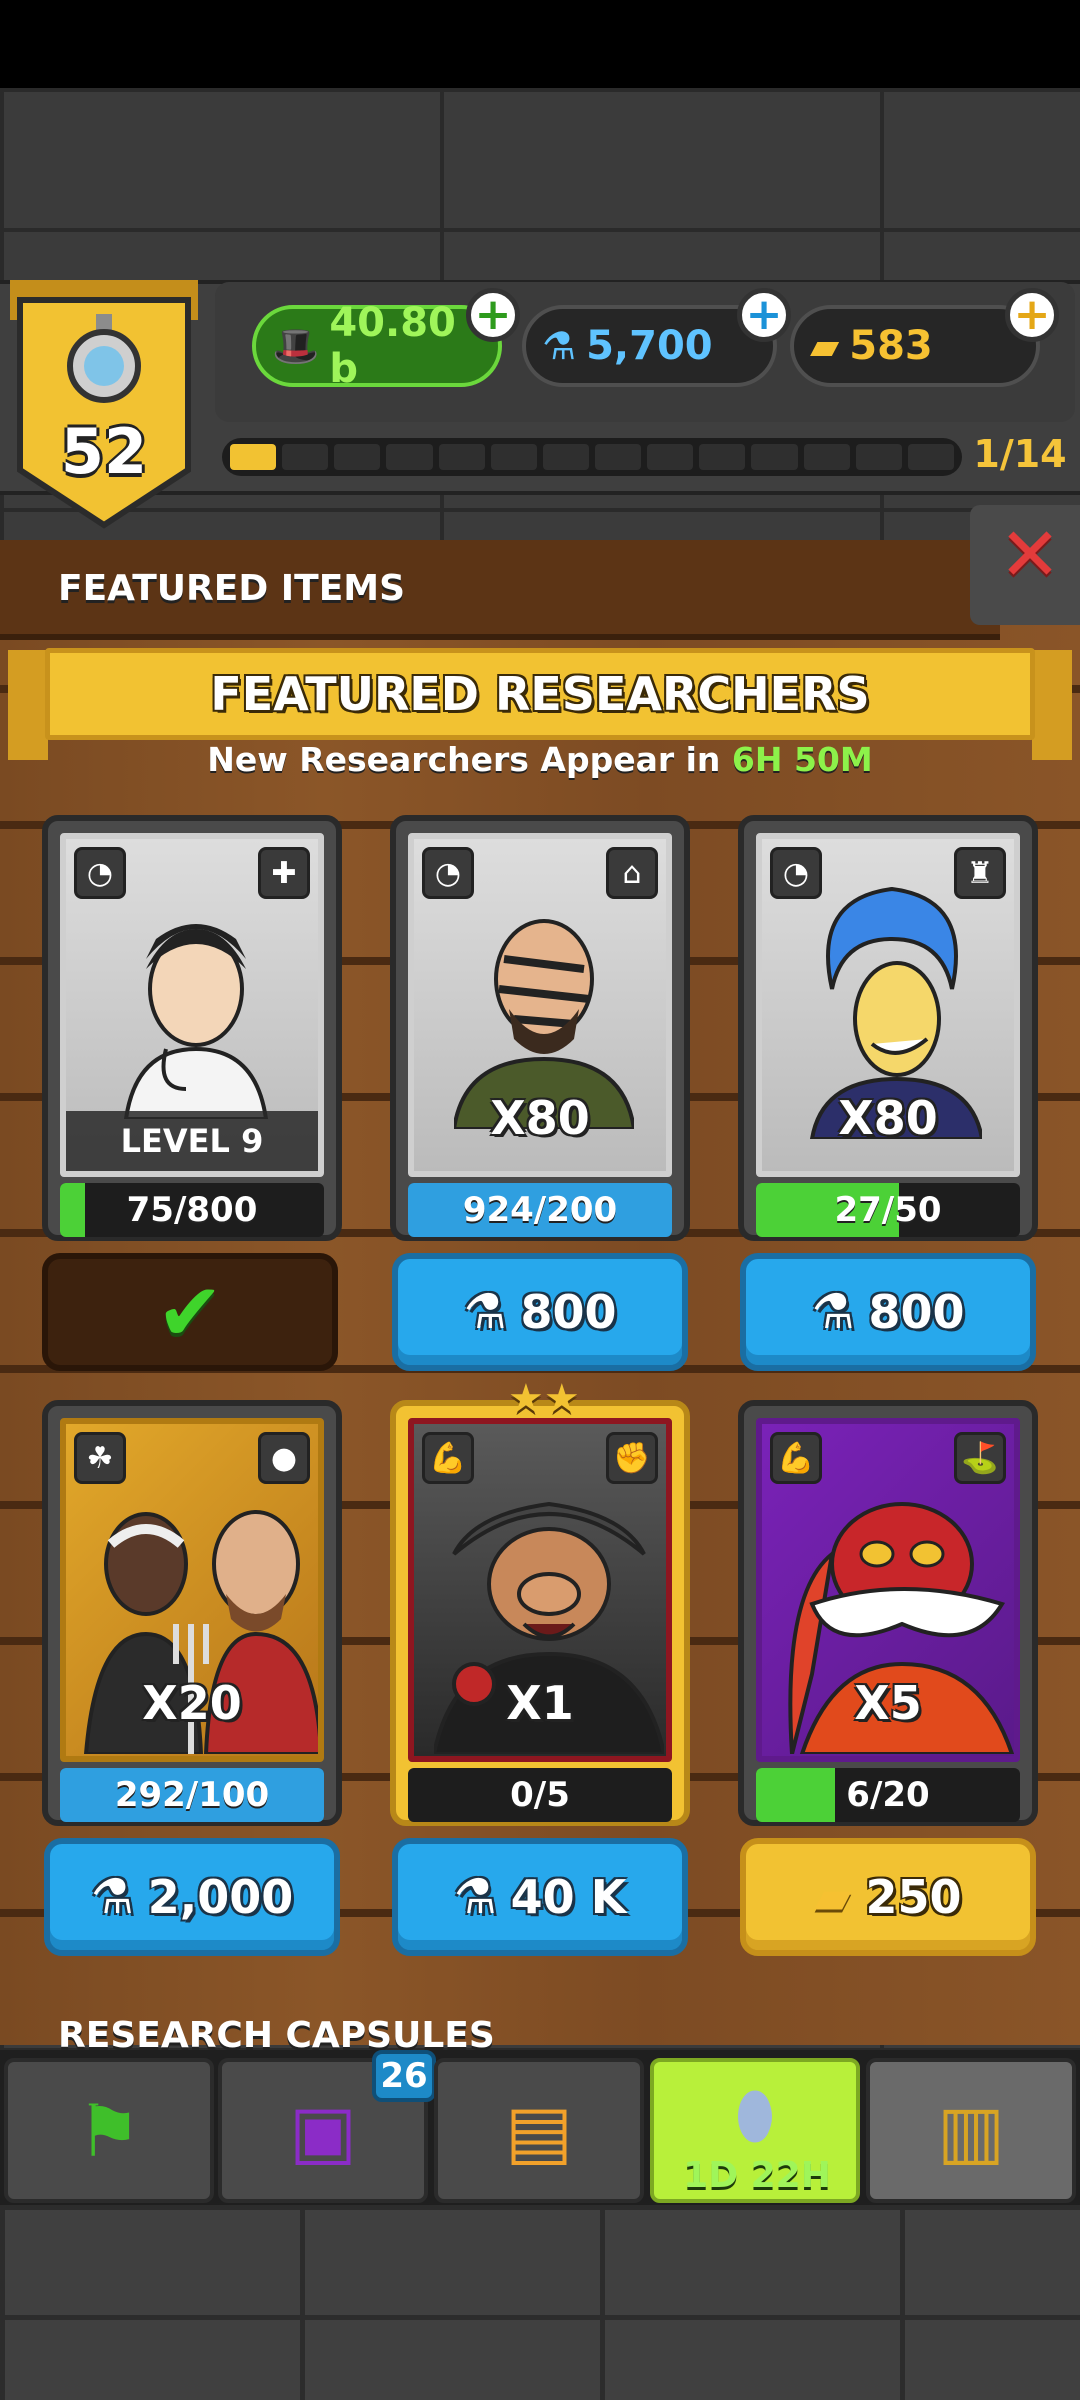  I want to click on refresh-timer-text: New Researchers Appear in 6H 50M, so click(540, 759).